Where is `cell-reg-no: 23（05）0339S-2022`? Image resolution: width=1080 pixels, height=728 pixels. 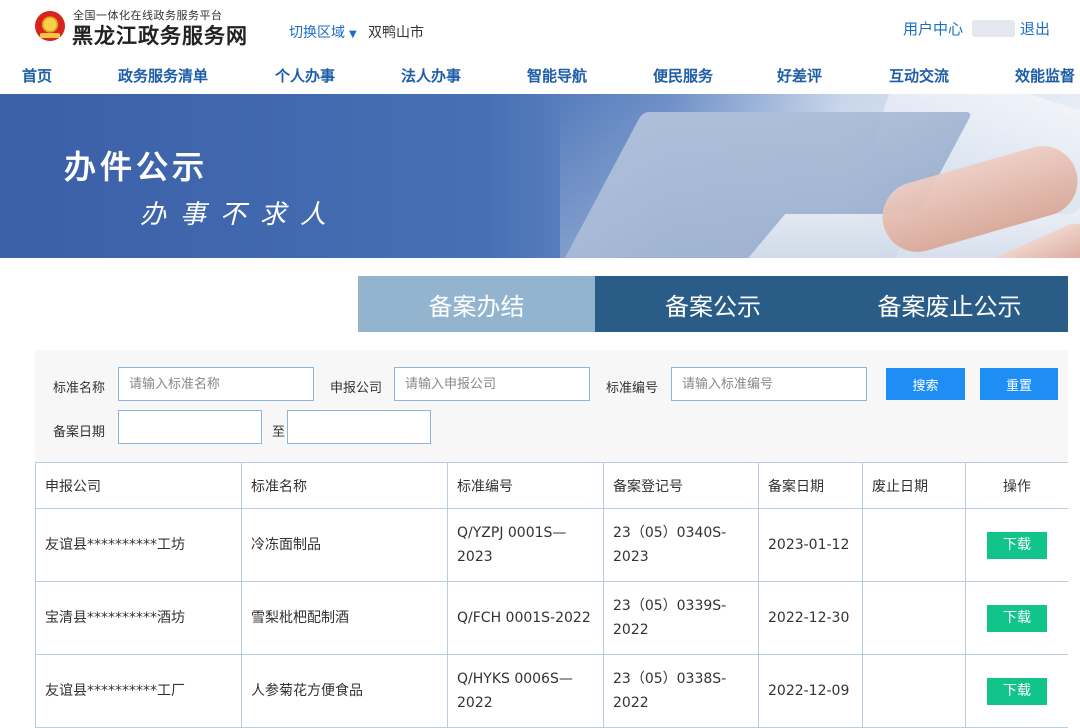 cell-reg-no: 23（05）0339S-2022 is located at coordinates (681, 618).